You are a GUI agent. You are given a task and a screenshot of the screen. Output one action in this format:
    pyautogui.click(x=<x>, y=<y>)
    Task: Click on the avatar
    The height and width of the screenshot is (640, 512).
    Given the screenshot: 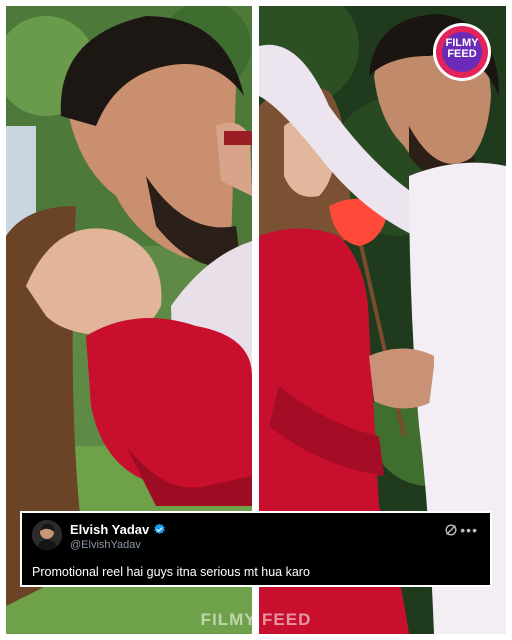 What is the action you would take?
    pyautogui.click(x=47, y=535)
    